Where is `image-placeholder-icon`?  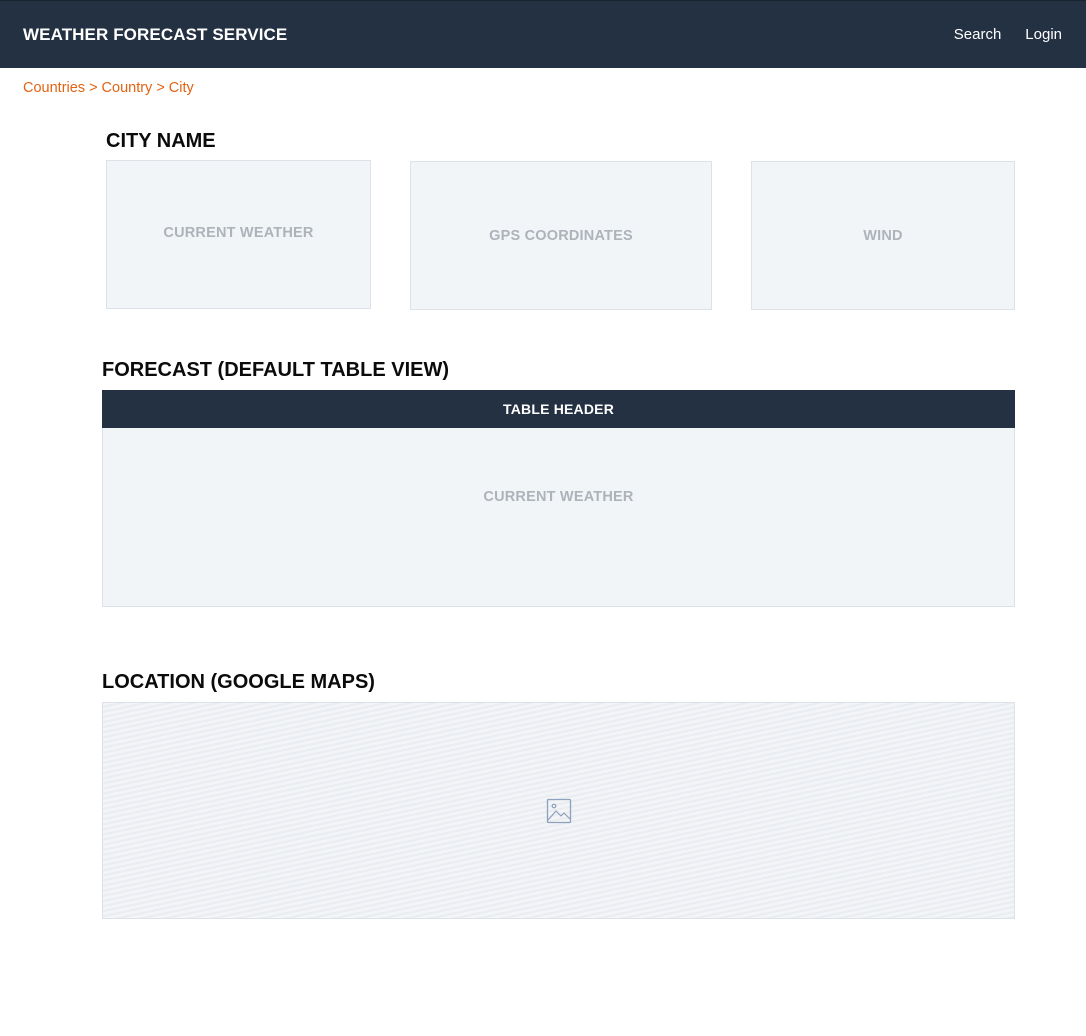
image-placeholder-icon is located at coordinates (558, 810).